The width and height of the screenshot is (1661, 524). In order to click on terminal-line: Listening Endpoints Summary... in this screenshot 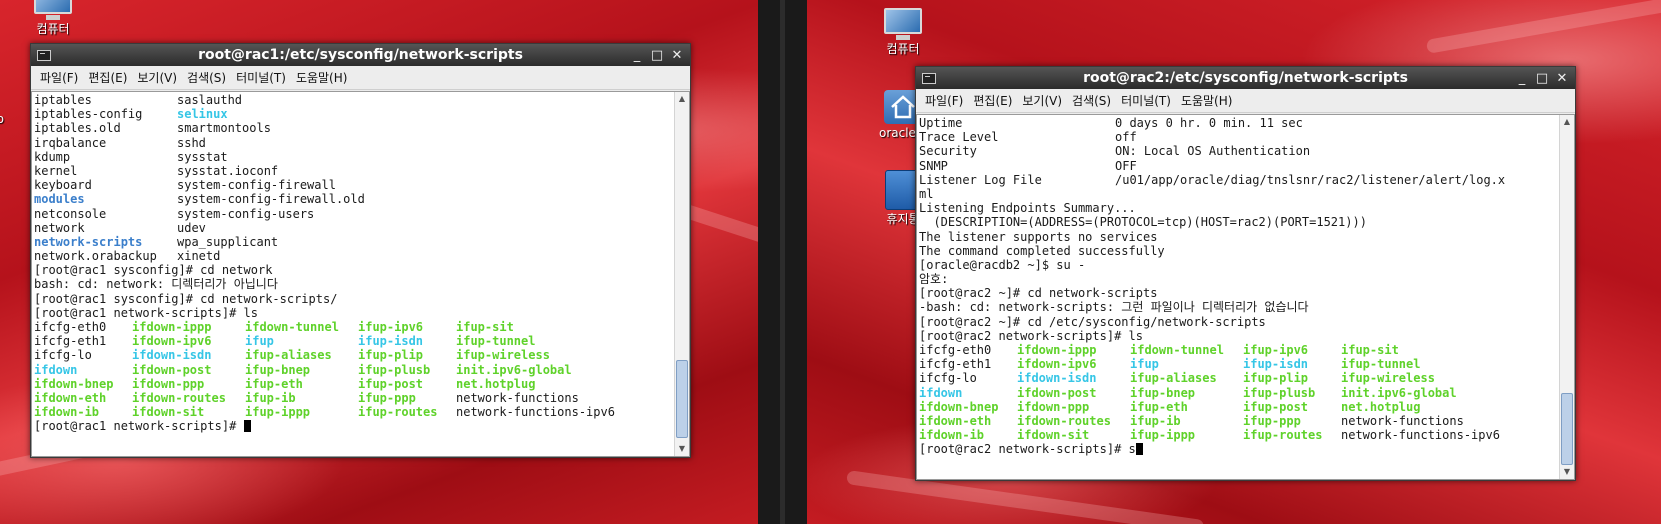, I will do `click(1237, 208)`.